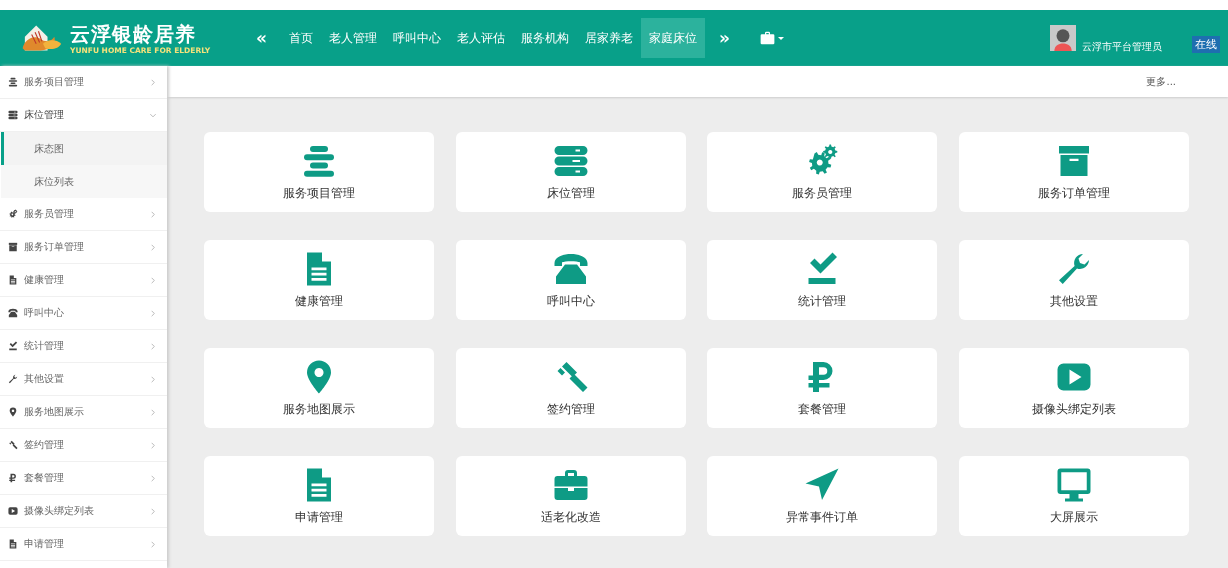 The width and height of the screenshot is (1228, 568). I want to click on module-tile: 服务地图展示, so click(319, 388).